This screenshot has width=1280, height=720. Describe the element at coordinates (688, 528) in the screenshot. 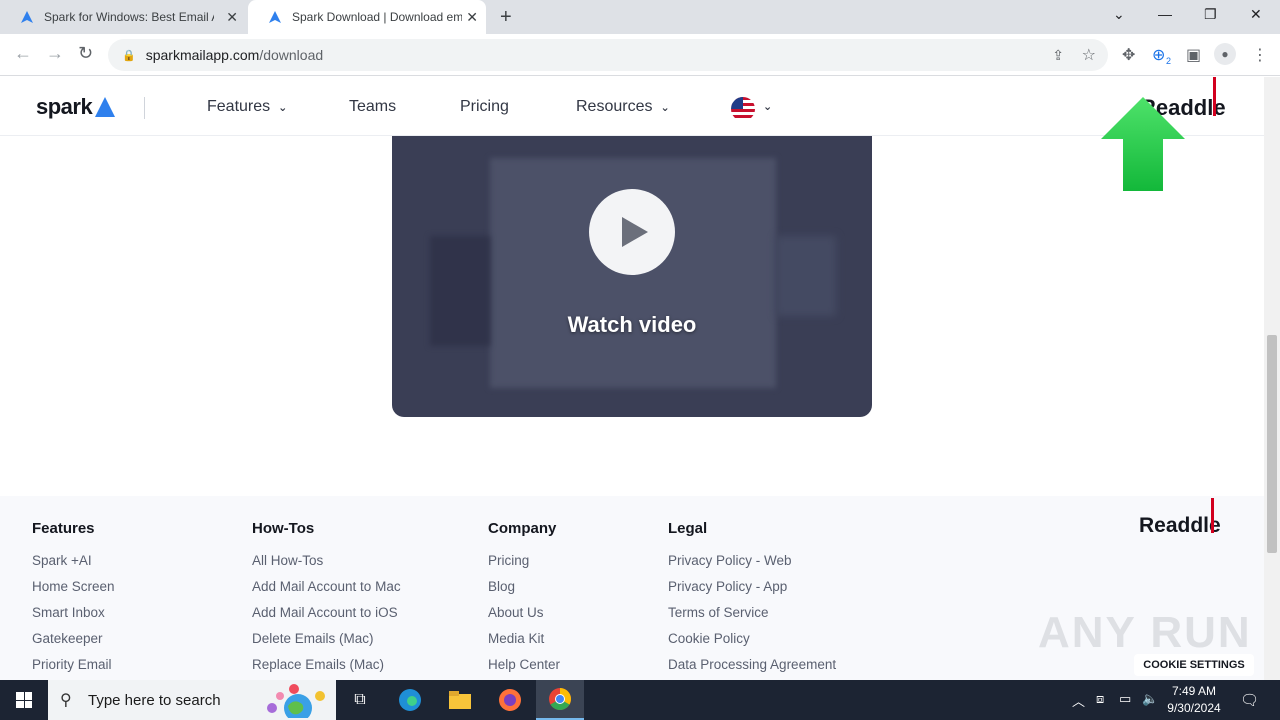

I see `footer-heading: Legal` at that location.